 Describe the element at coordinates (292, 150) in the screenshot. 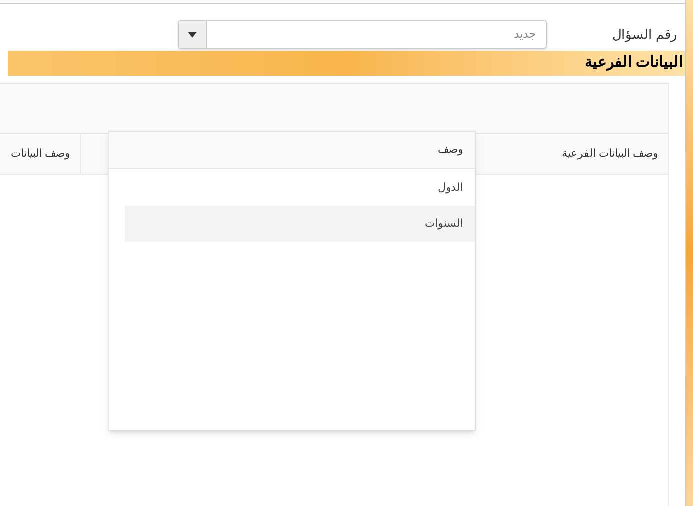

I see `dropdown-header: وصف` at that location.